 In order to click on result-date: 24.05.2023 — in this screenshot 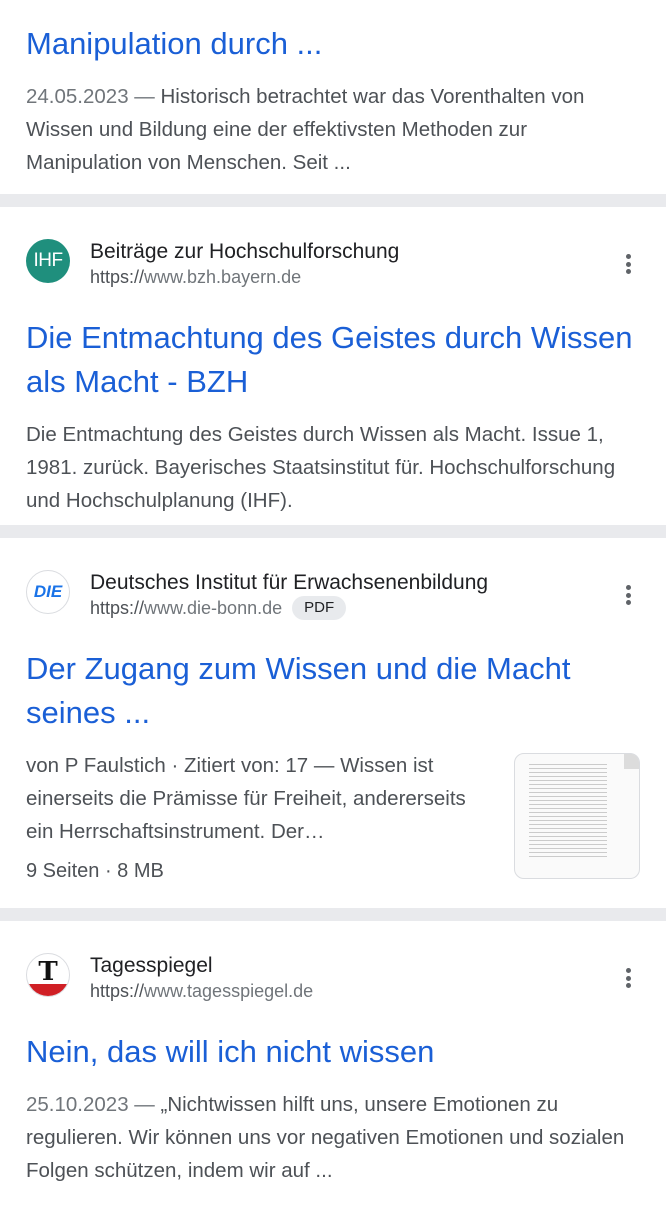, I will do `click(90, 96)`.